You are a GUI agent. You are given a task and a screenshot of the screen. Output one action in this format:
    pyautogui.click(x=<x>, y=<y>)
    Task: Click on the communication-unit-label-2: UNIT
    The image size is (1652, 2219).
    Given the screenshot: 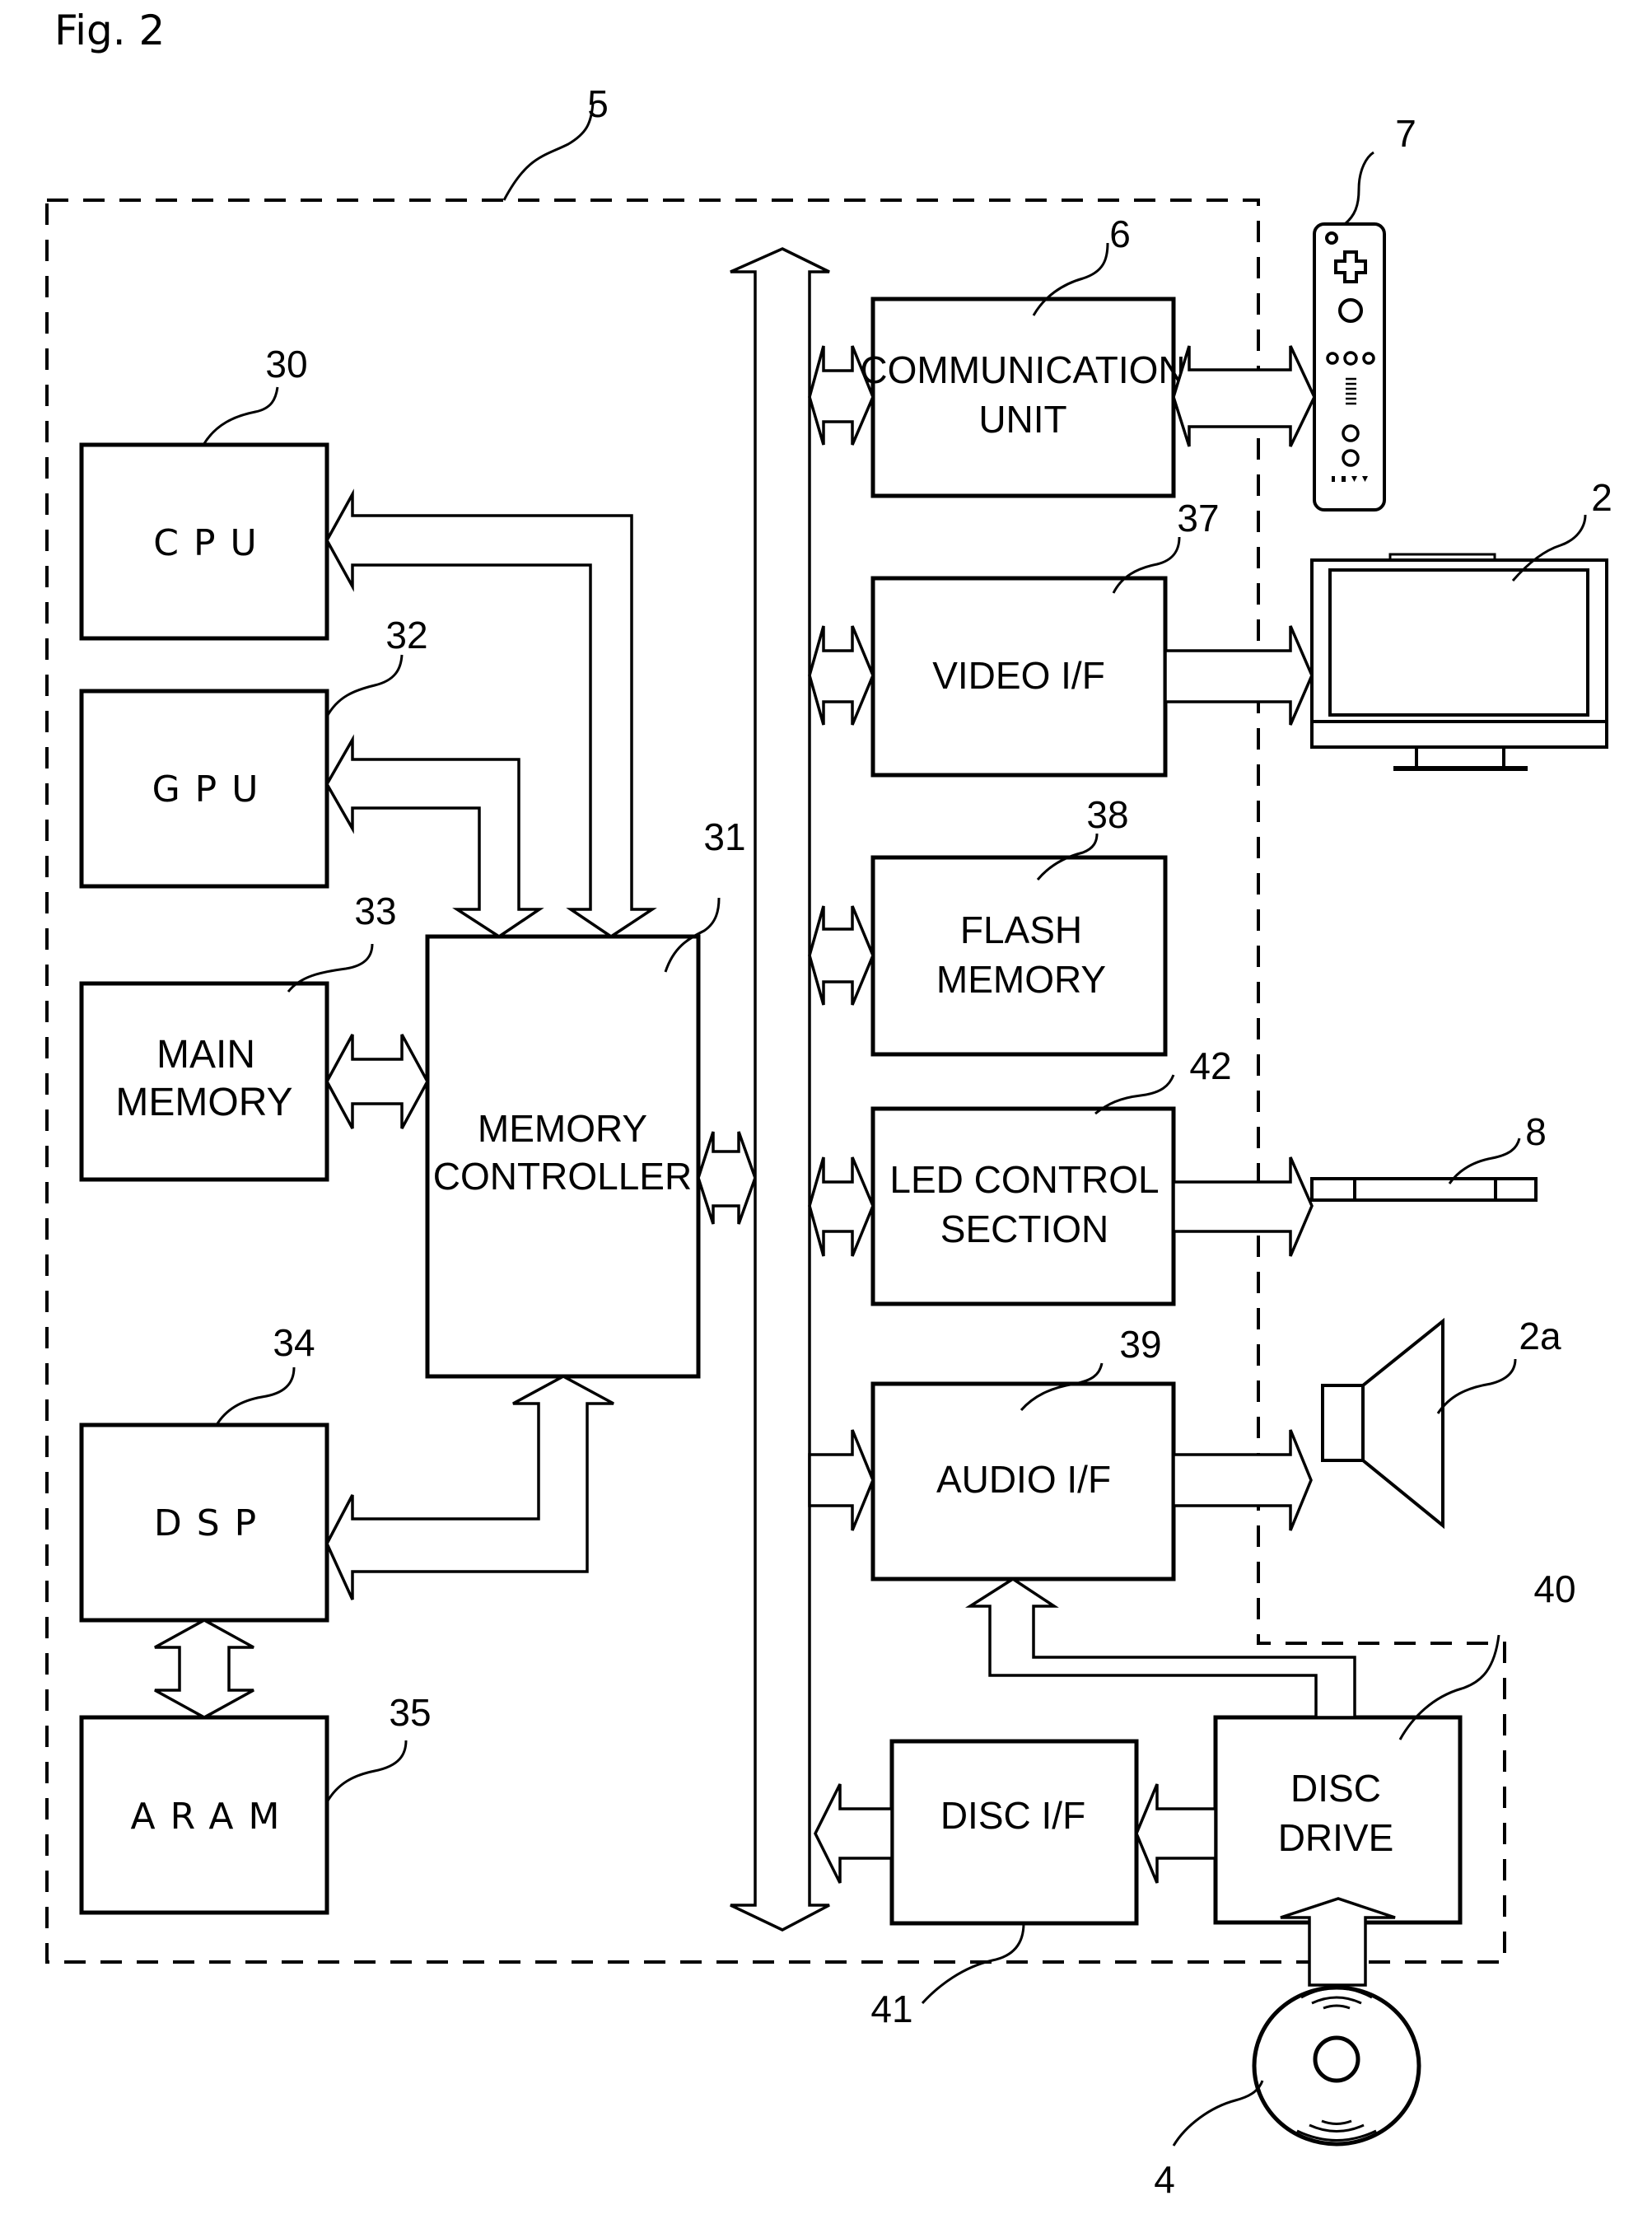 What is the action you would take?
    pyautogui.click(x=1022, y=419)
    